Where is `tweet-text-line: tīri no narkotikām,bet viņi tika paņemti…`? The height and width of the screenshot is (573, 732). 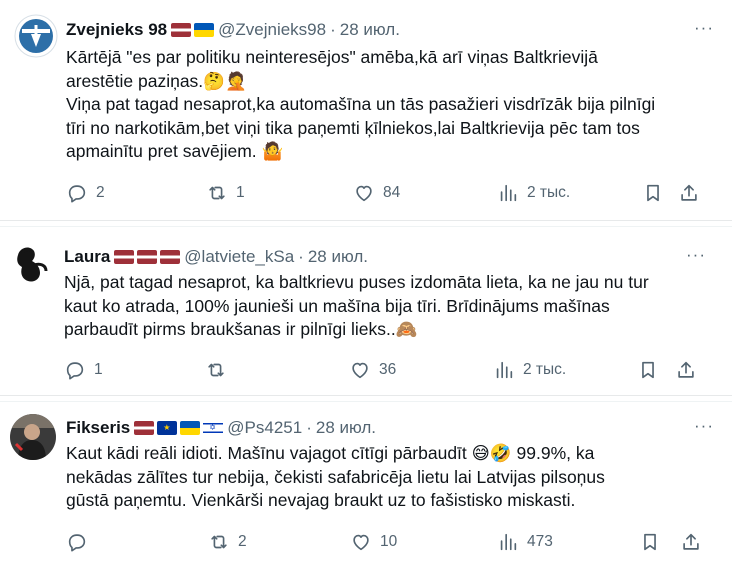
tweet-text-line: tīri no narkotikām,bet viņi tika paņemti… is located at coordinates (353, 127).